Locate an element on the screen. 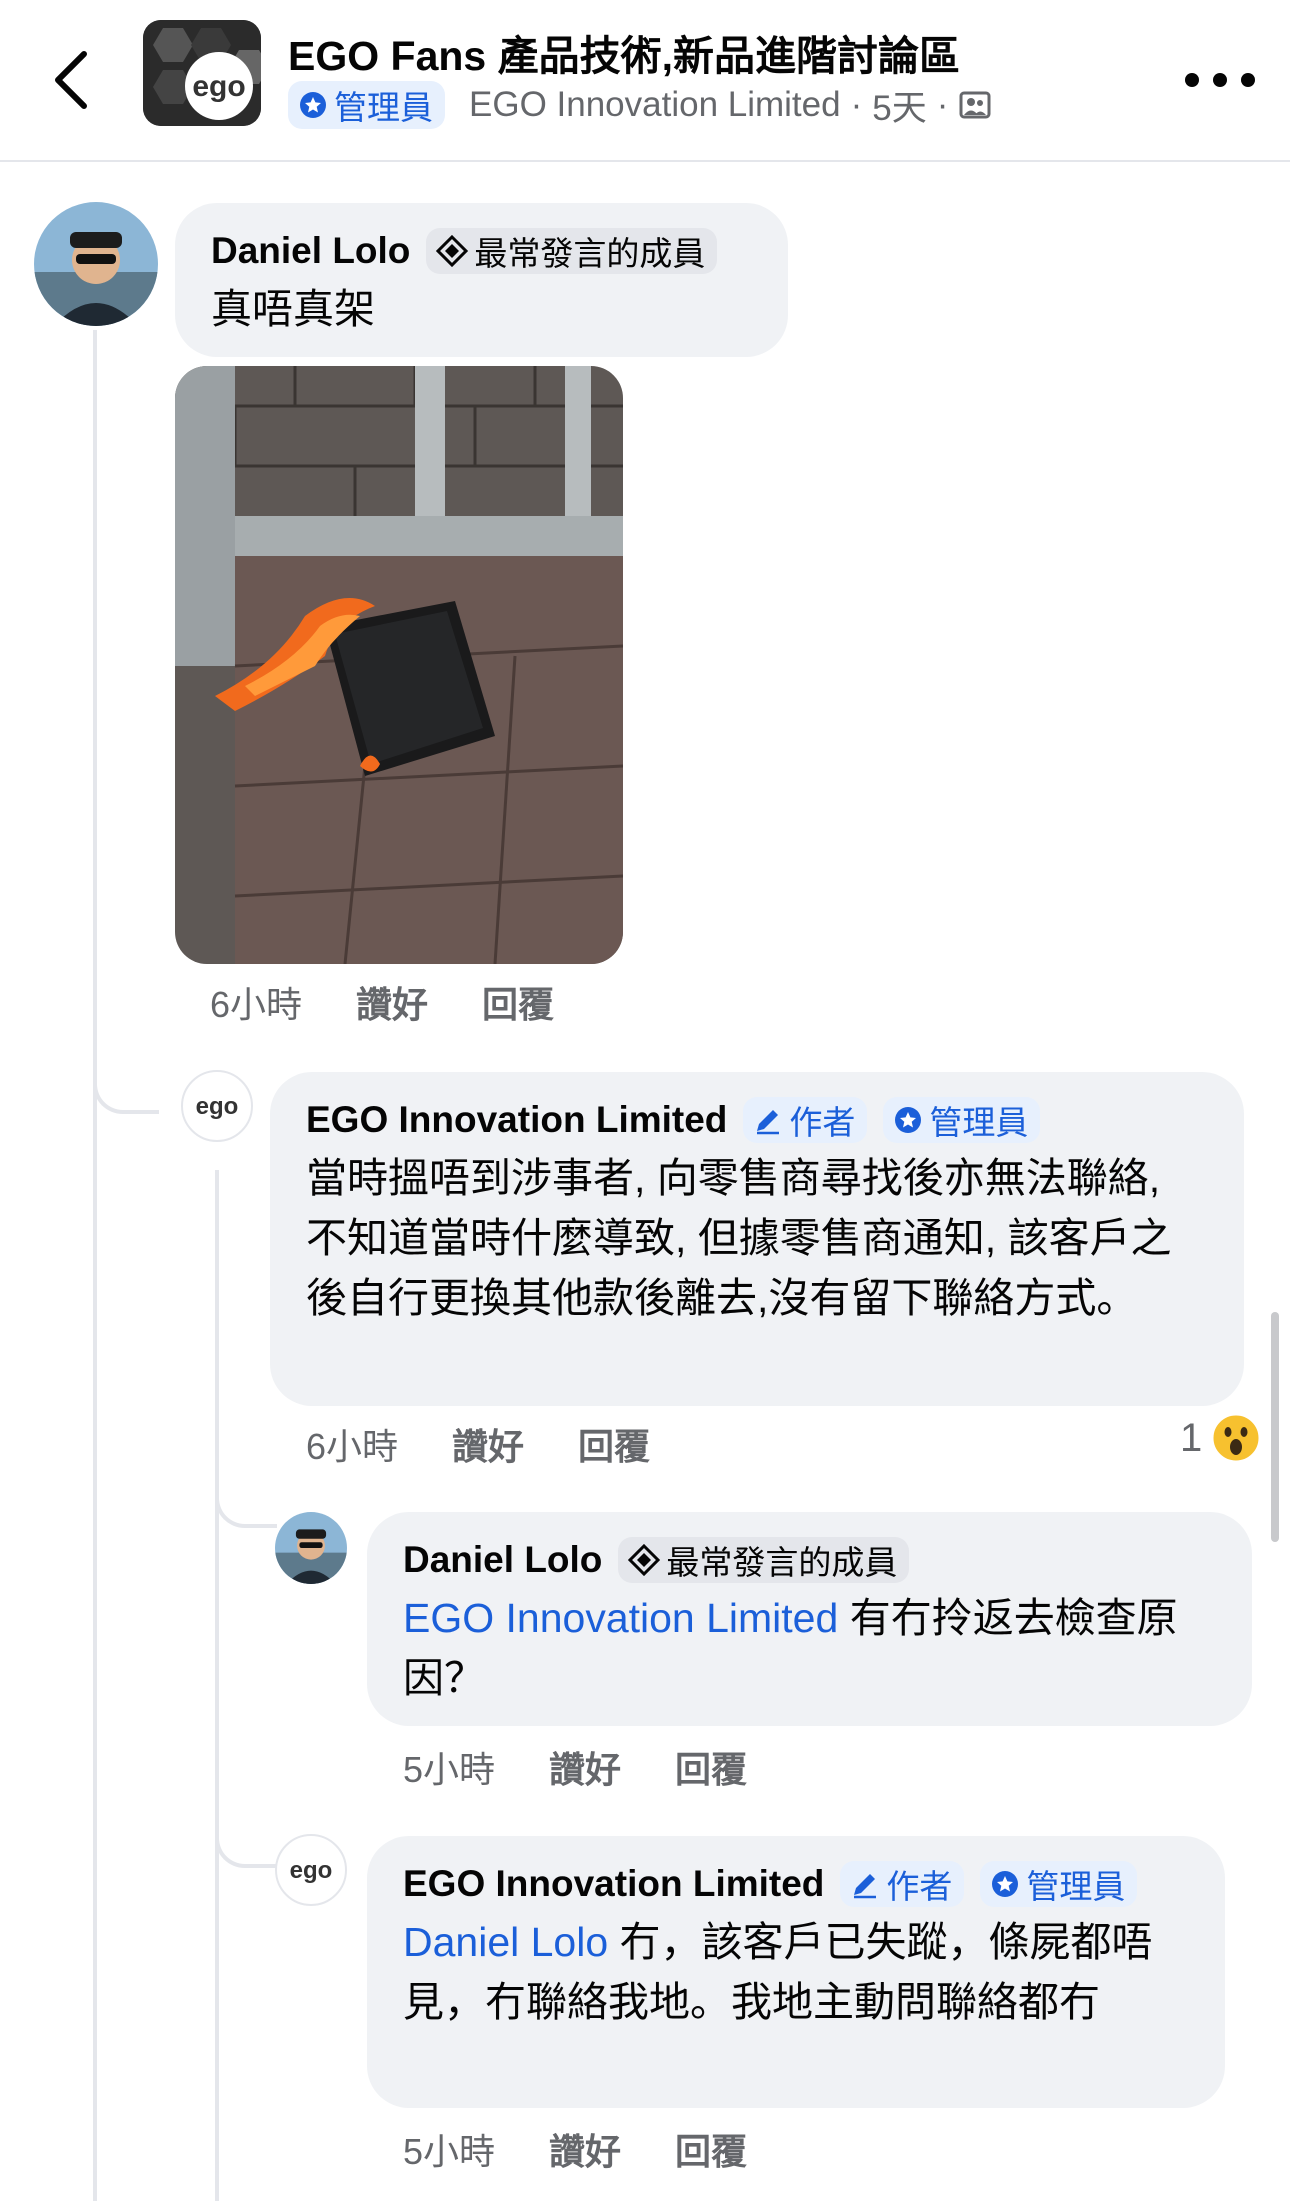 This screenshot has height=2201, width=1290. more-options-button is located at coordinates (1220, 80).